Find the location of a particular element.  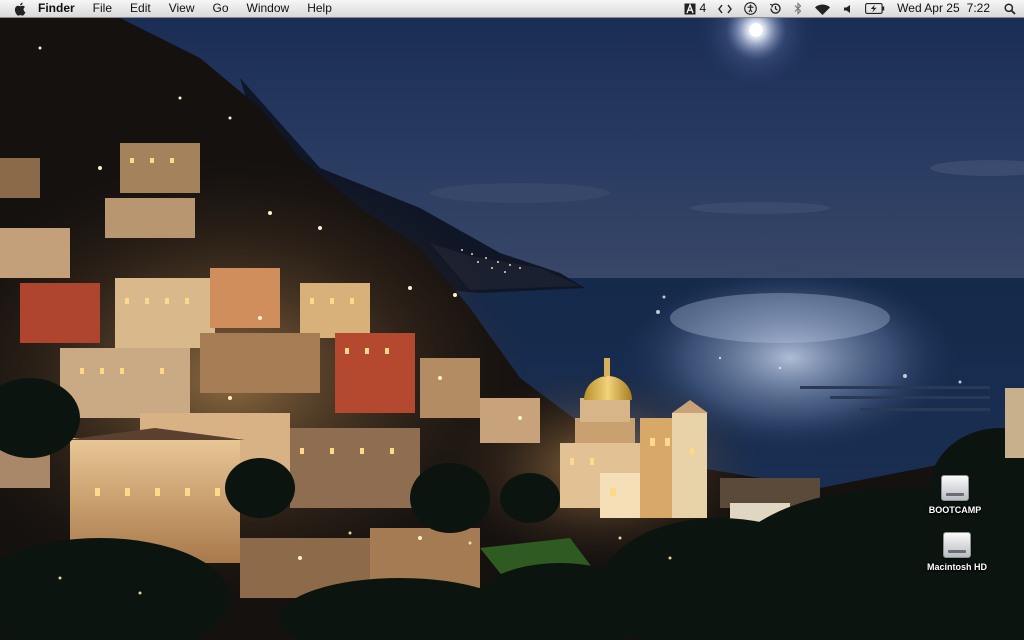

menu-file: File is located at coordinates (102, 8).